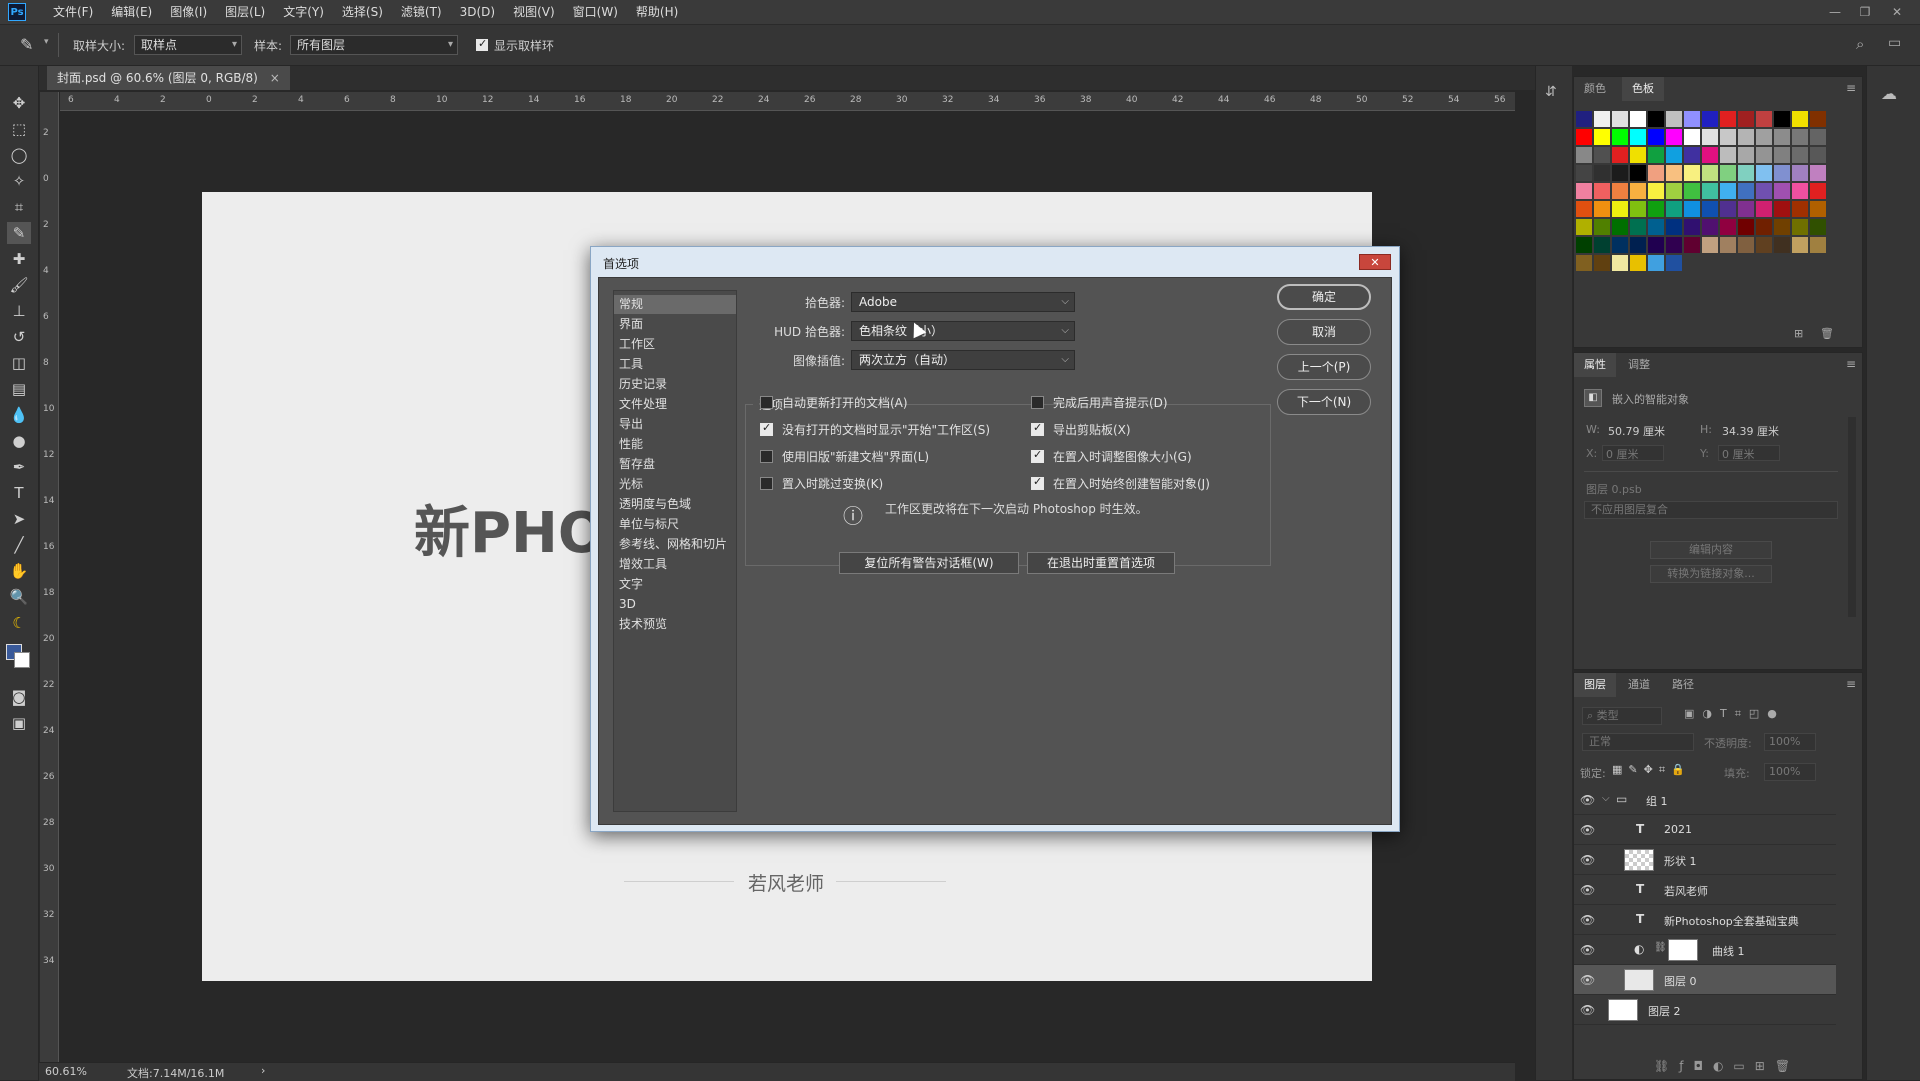  Describe the element at coordinates (675, 384) in the screenshot. I see `category-history: 历史记录` at that location.